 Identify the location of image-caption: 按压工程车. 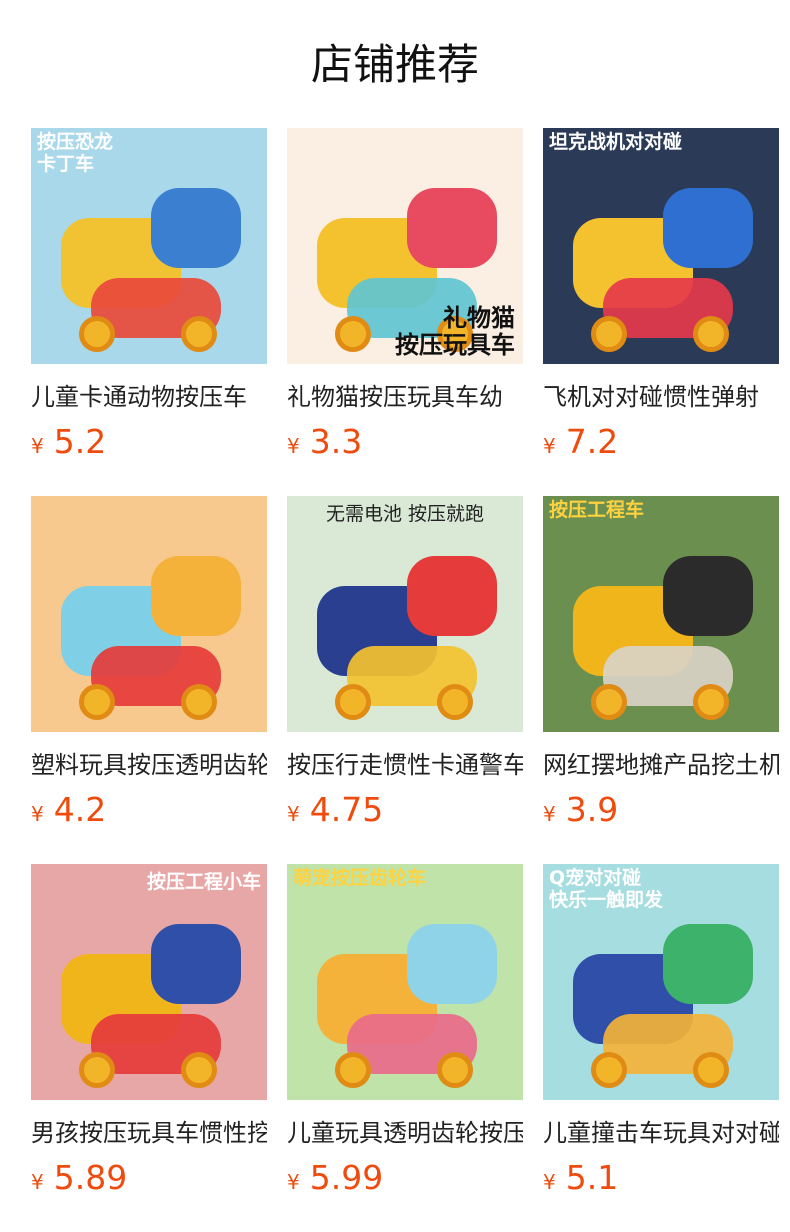
(597, 510).